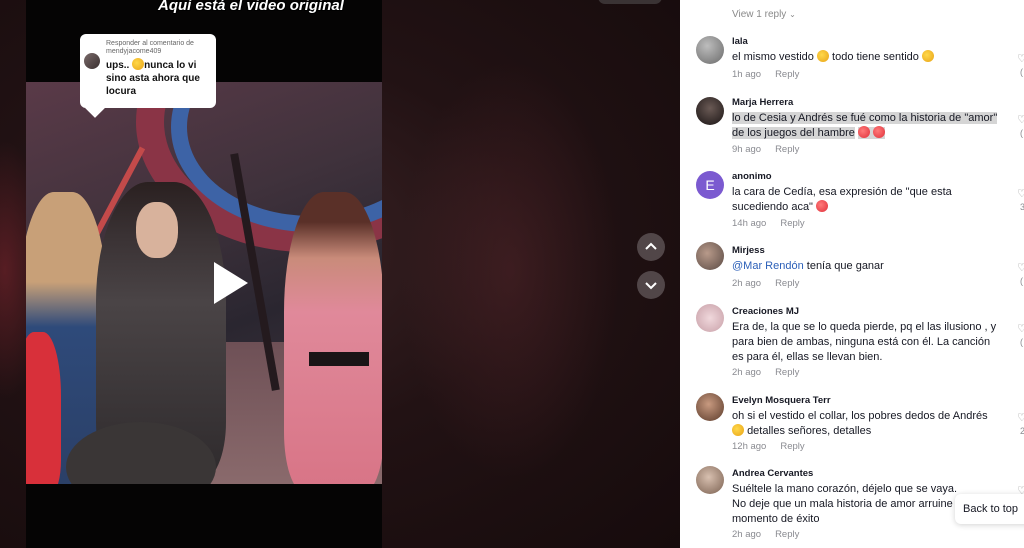 The image size is (1024, 548). I want to click on comment-text-part: el mismo vestido, so click(773, 57).